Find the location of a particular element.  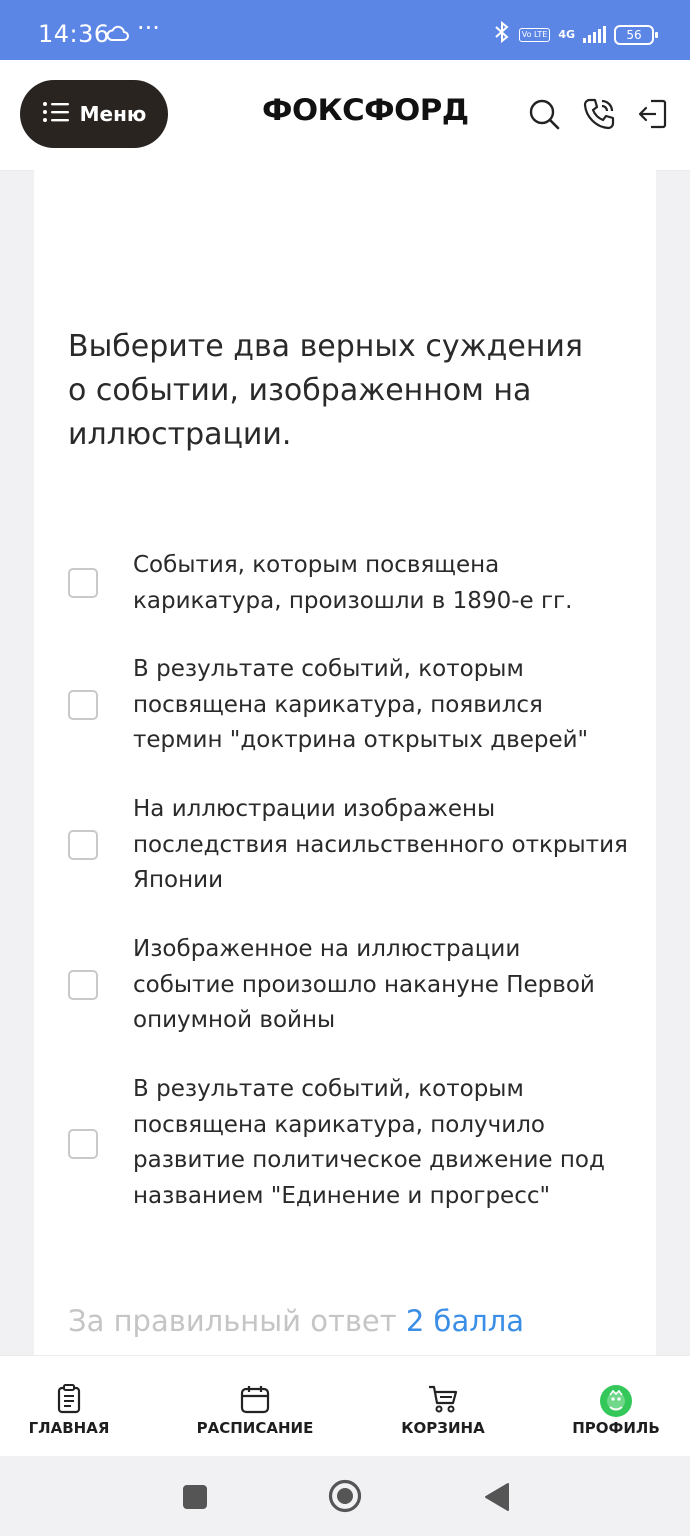

battery-icon: 56 is located at coordinates (636, 34).